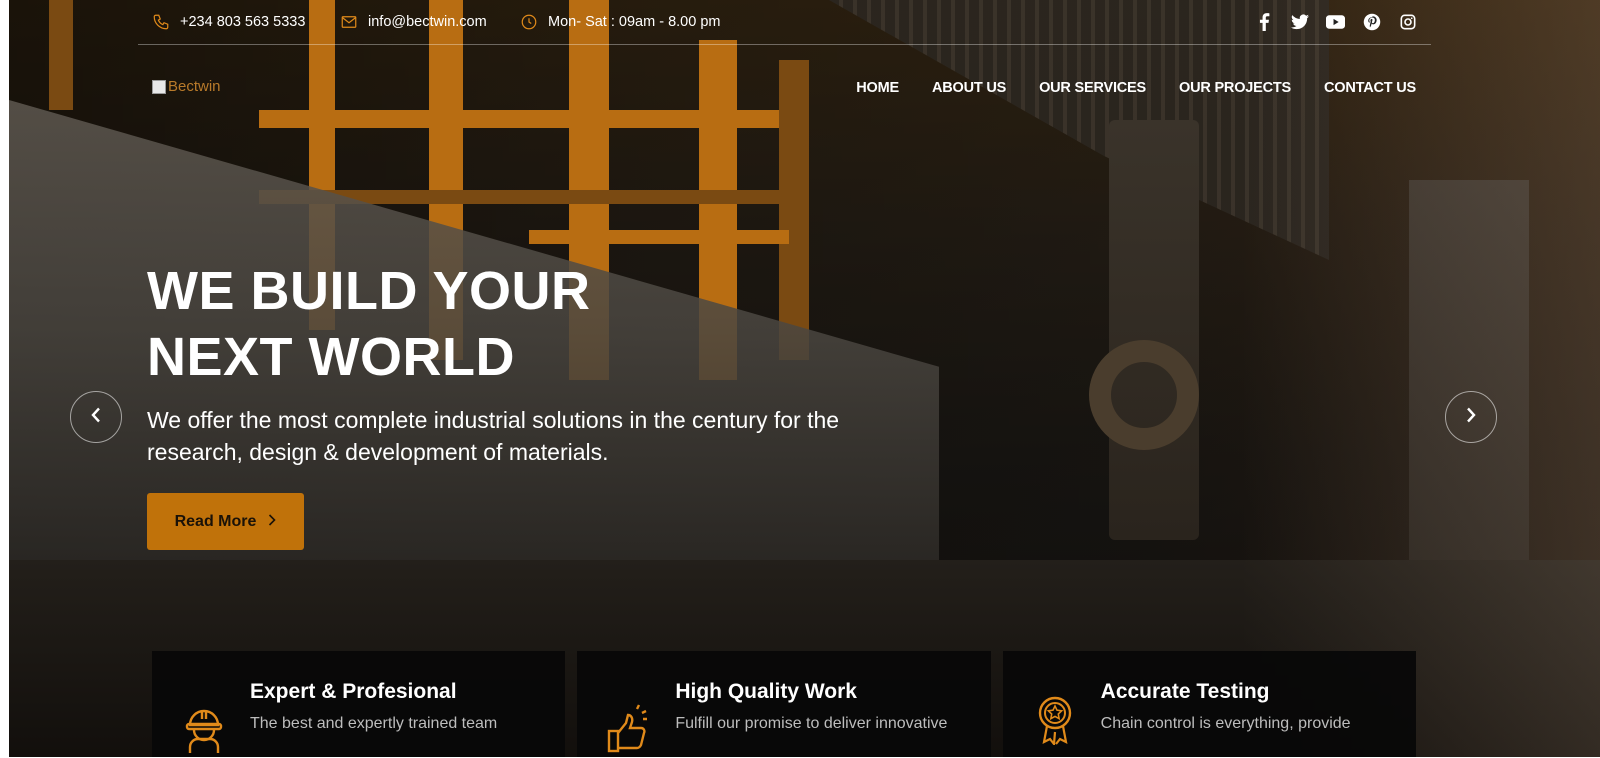  I want to click on slider-next-button, so click(1471, 417).